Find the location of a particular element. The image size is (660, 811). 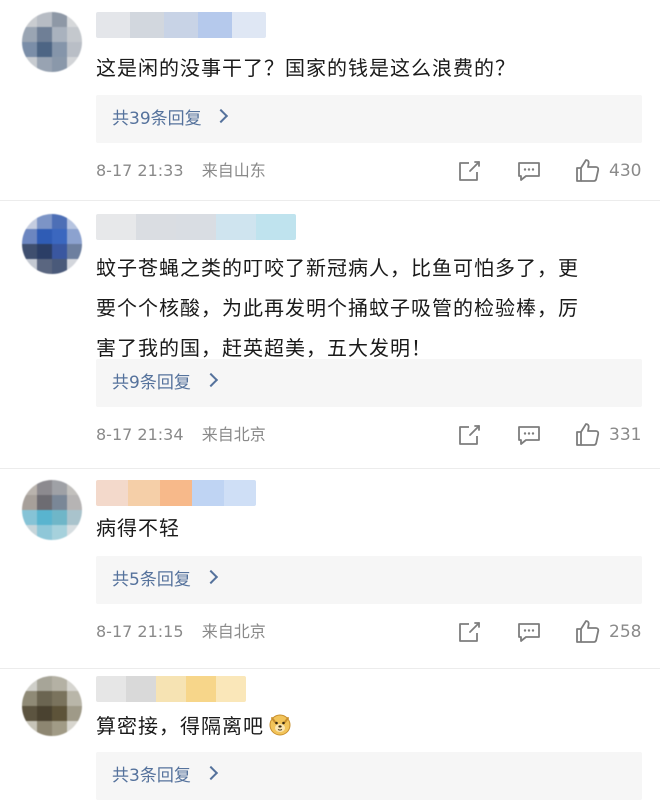

doge-emoji-icon is located at coordinates (280, 725).